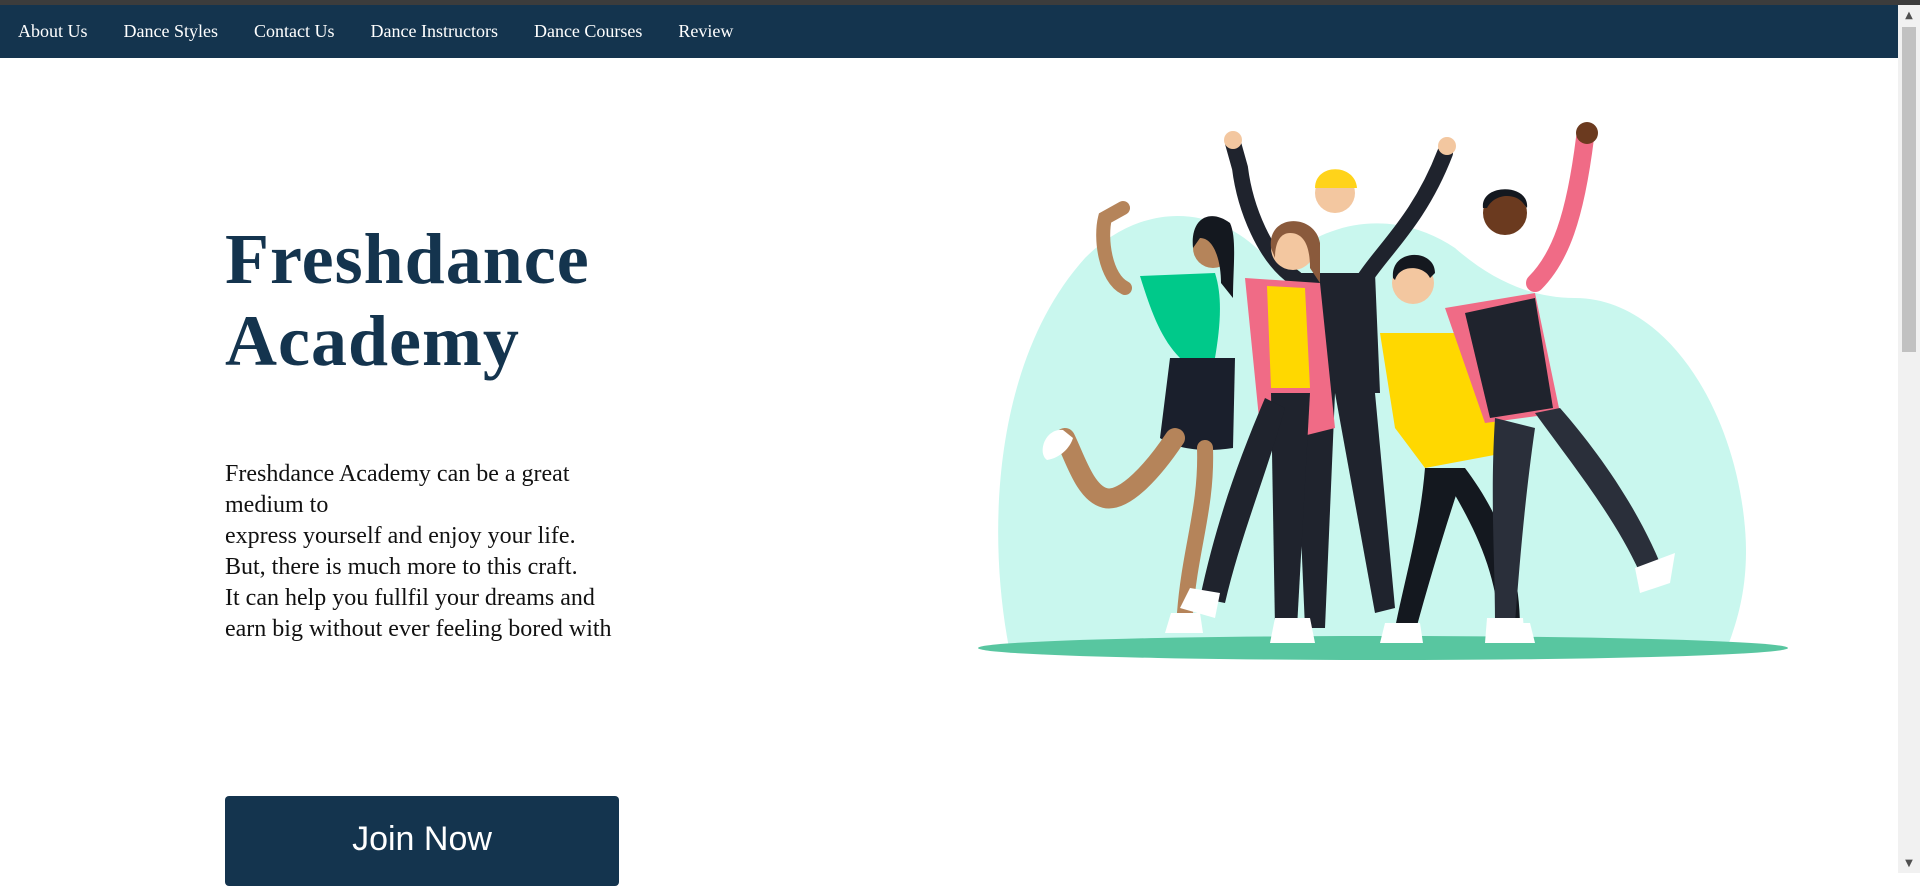 The image size is (1920, 886). What do you see at coordinates (1909, 189) in the screenshot?
I see `scroll-thumb` at bounding box center [1909, 189].